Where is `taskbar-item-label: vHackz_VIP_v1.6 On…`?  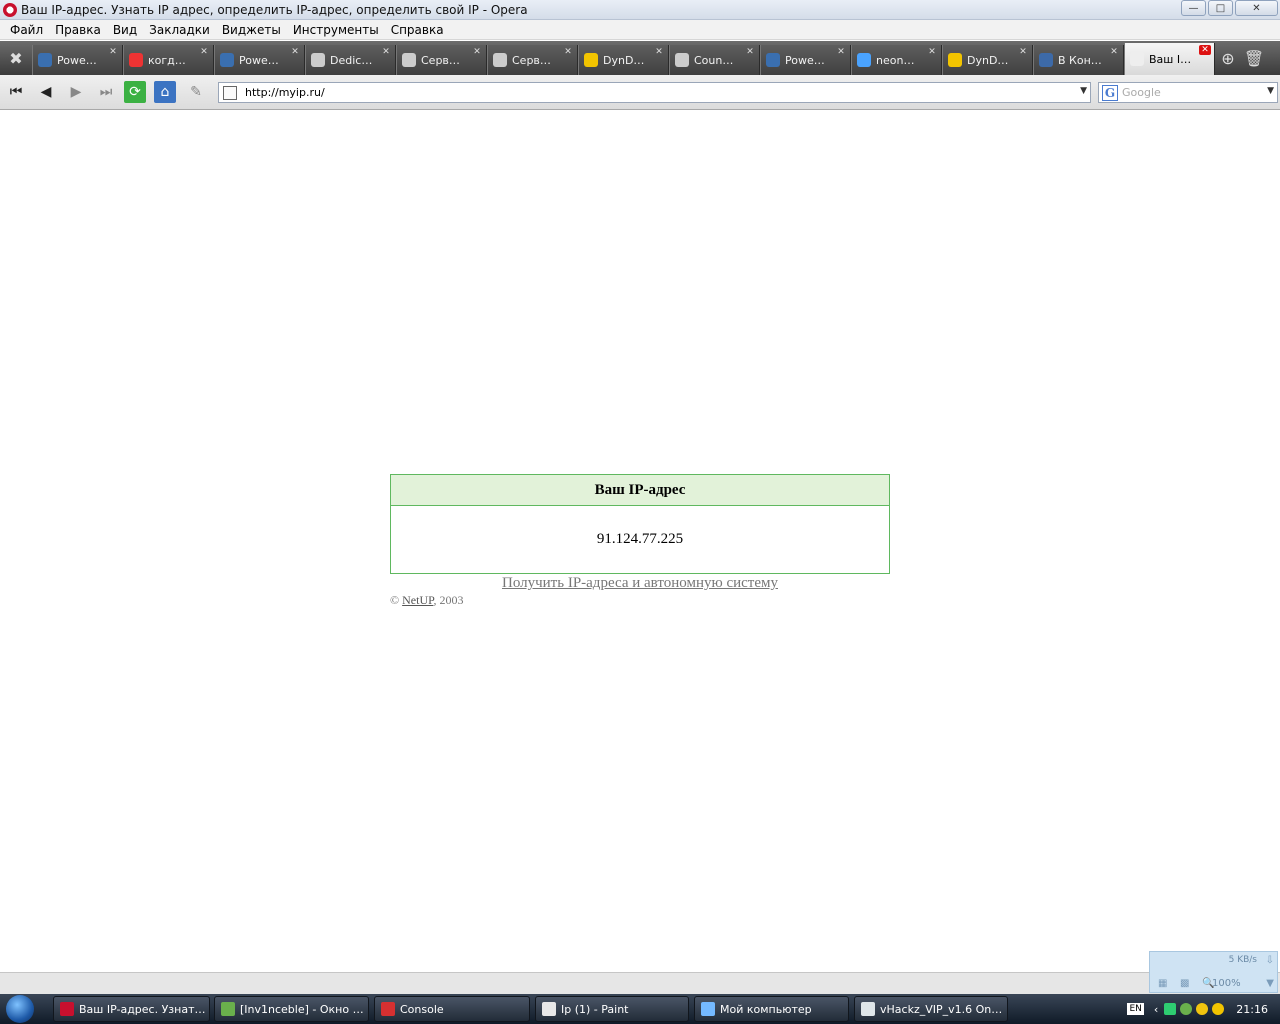
taskbar-item-label: vHackz_VIP_v1.6 On… is located at coordinates (941, 1009).